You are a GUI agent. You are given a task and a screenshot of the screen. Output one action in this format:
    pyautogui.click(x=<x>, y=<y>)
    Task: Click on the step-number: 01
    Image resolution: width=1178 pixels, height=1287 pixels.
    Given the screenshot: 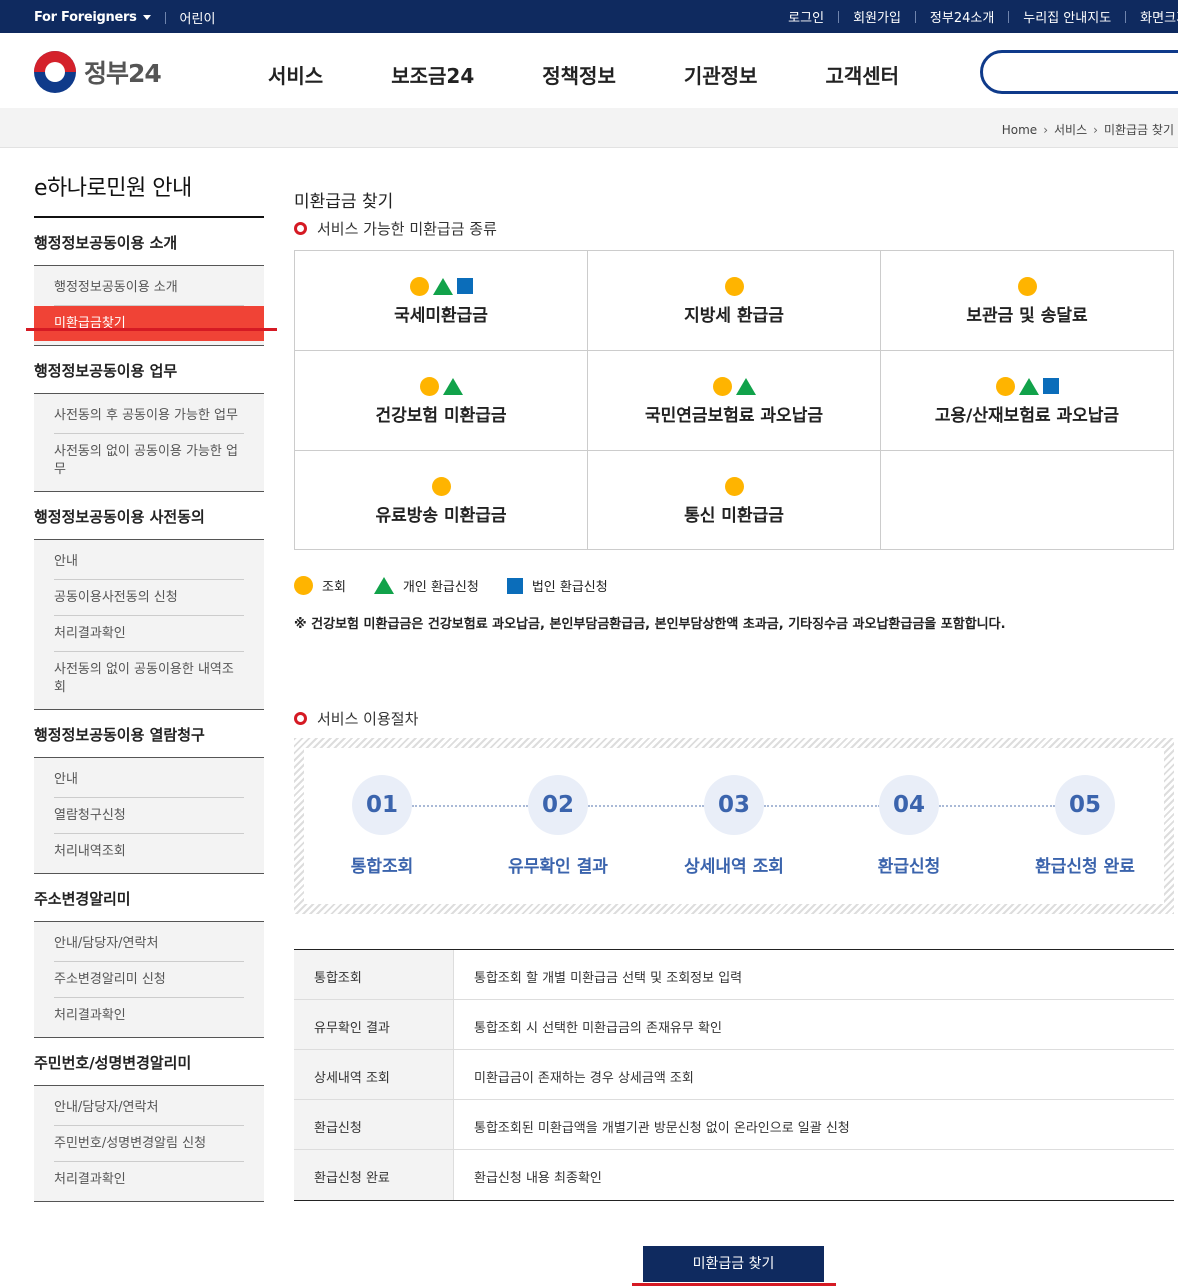 What is the action you would take?
    pyautogui.click(x=382, y=805)
    